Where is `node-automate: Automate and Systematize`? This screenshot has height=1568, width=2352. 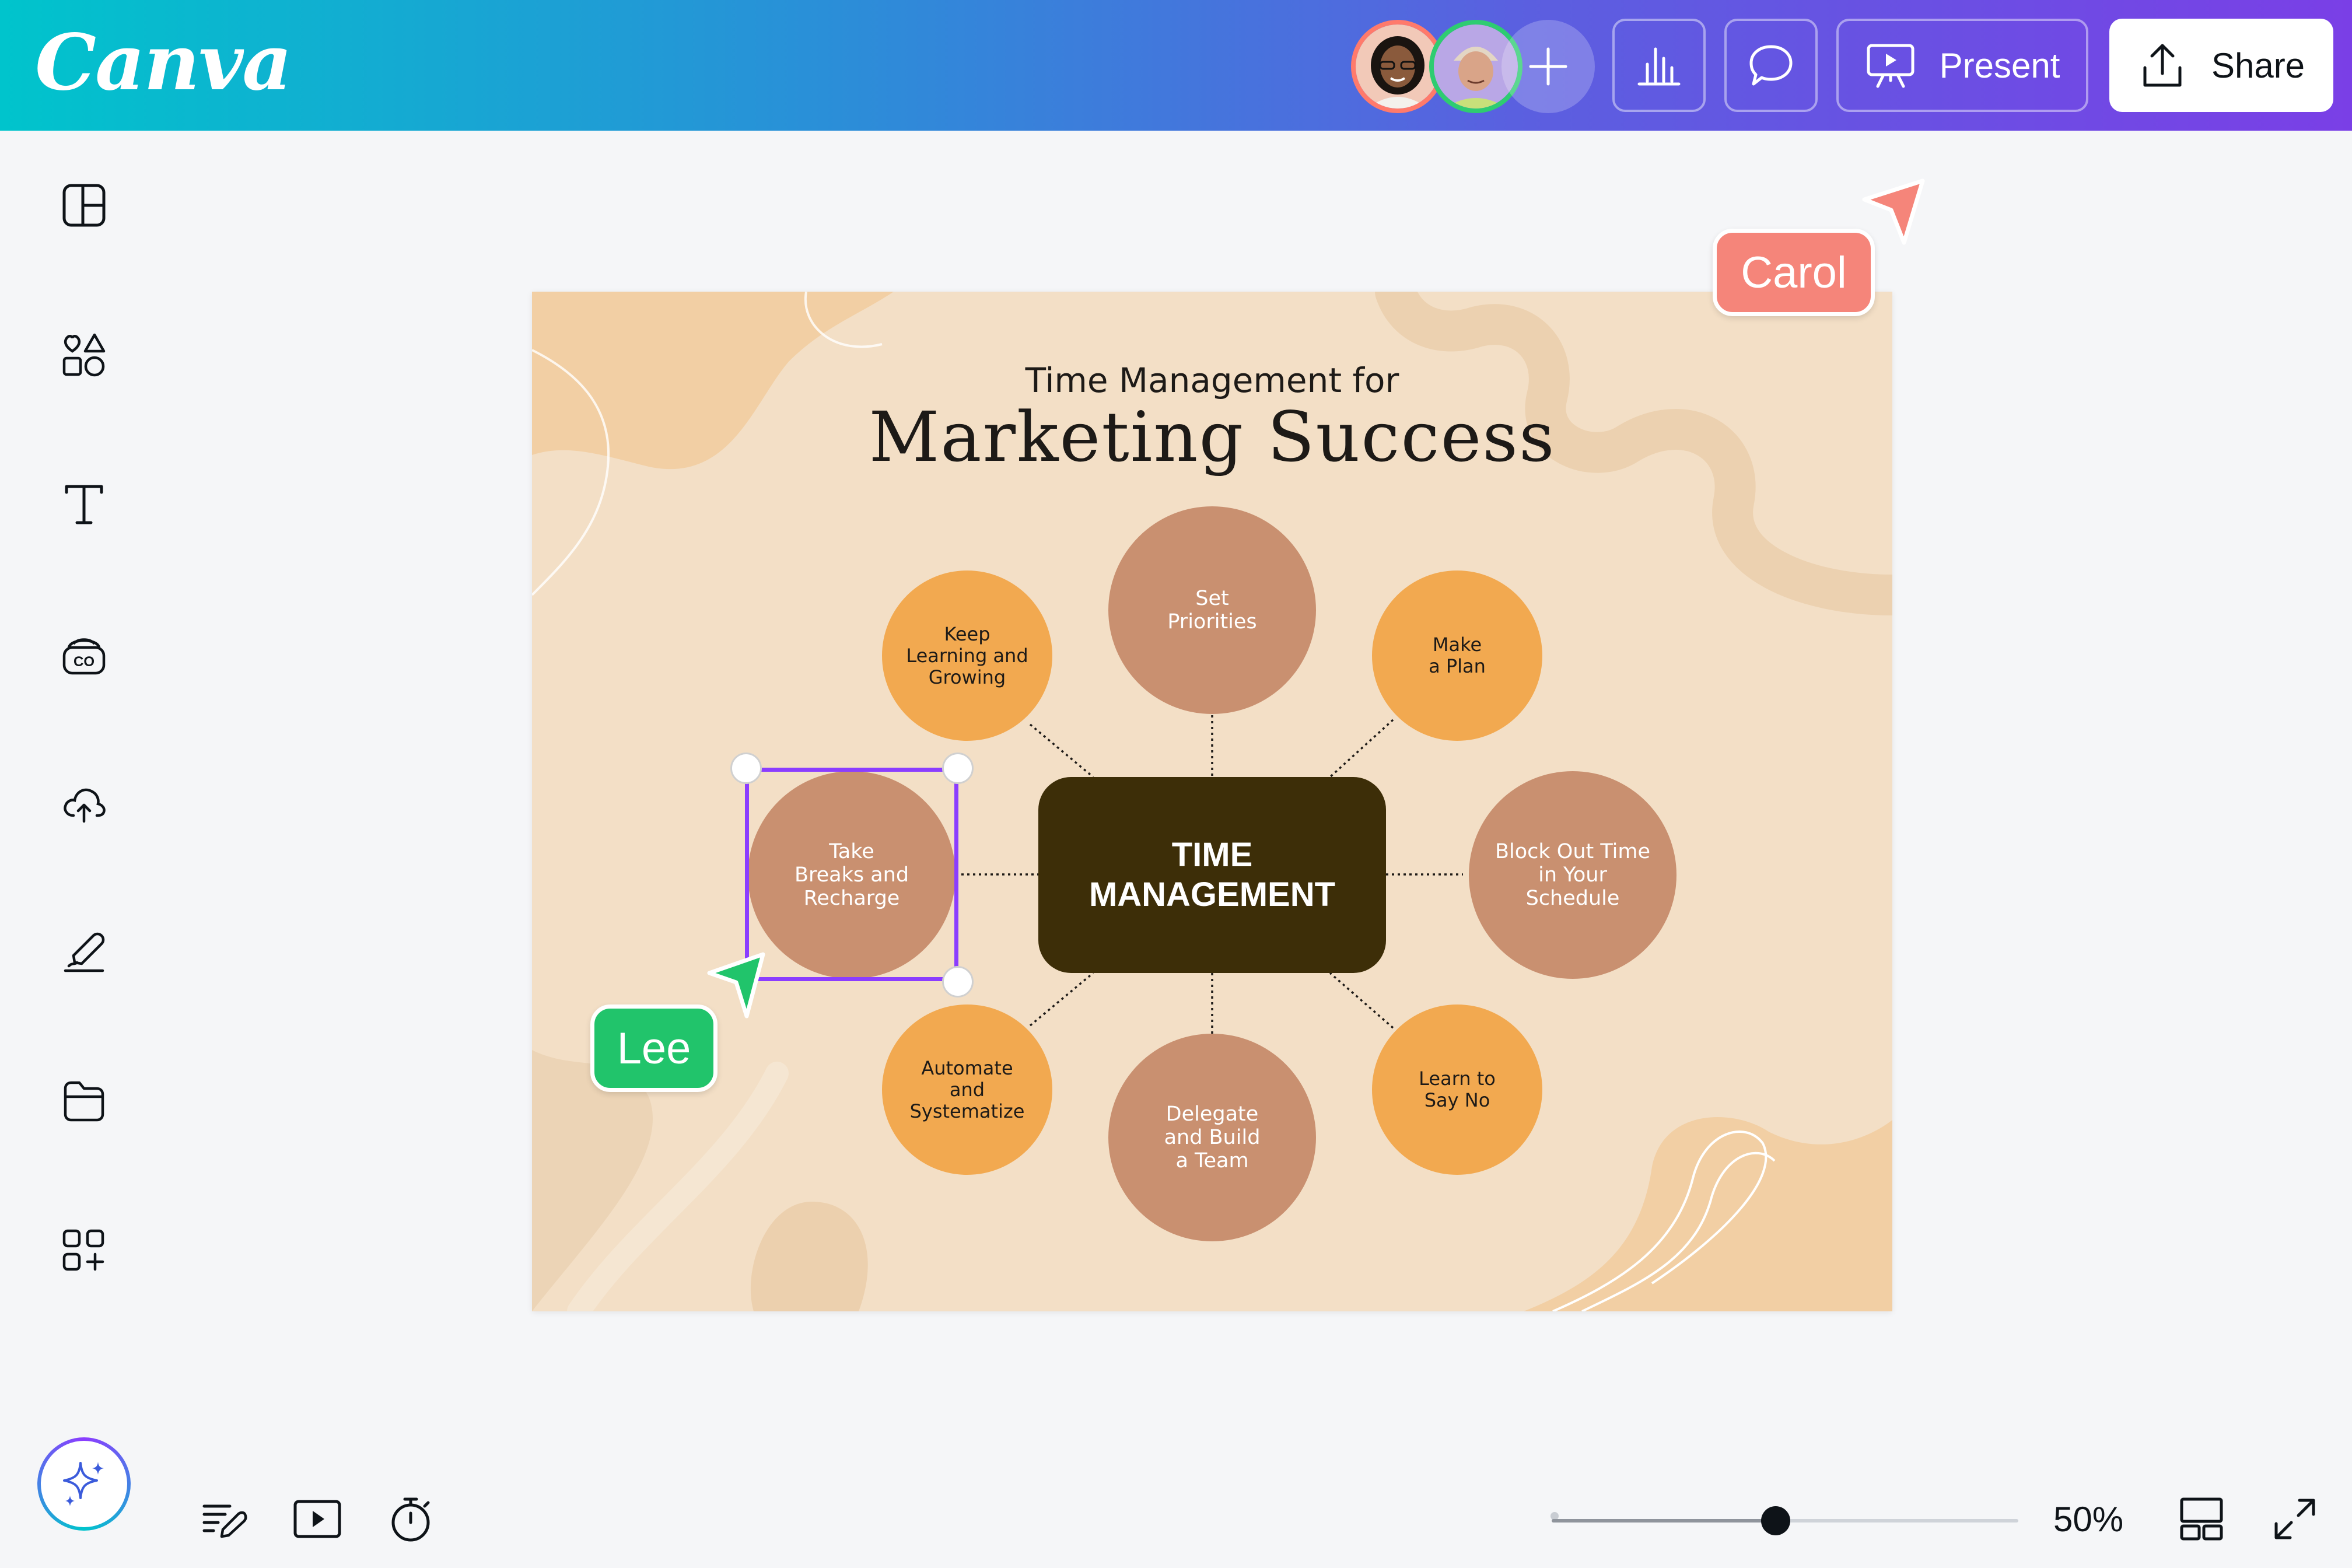
node-automate: Automate and Systematize is located at coordinates (967, 1090).